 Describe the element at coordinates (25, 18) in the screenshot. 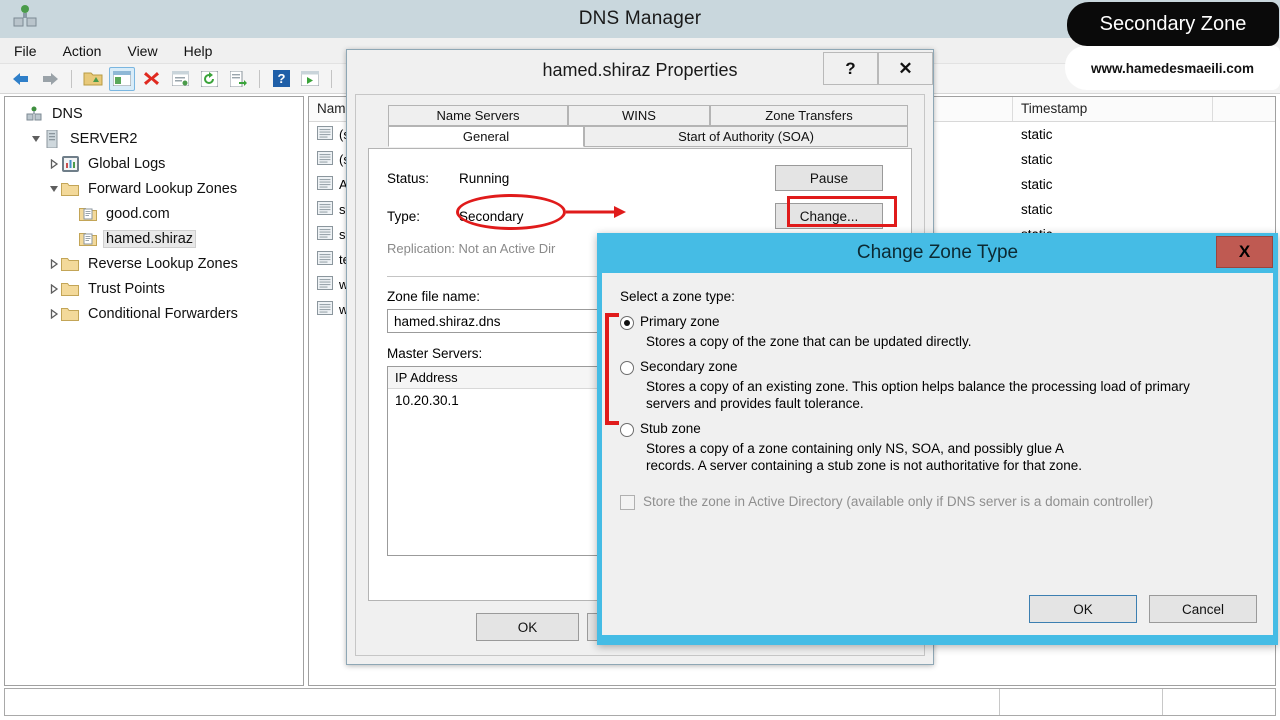

I see `dns-server-icon` at that location.